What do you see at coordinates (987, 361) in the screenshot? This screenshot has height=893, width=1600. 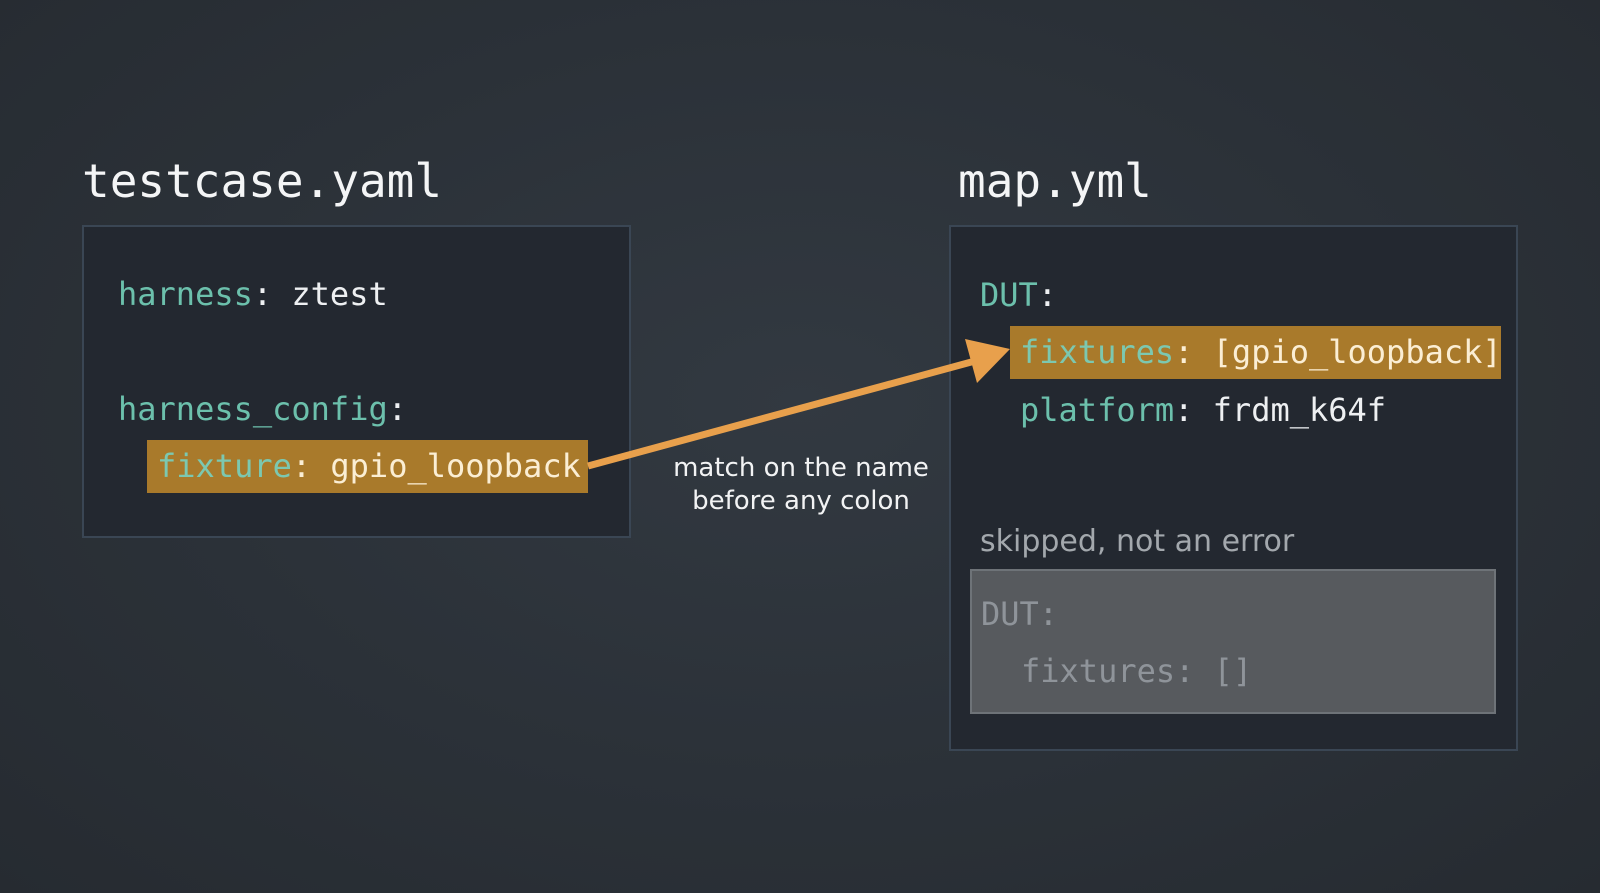 I see `arrow-head-icon` at bounding box center [987, 361].